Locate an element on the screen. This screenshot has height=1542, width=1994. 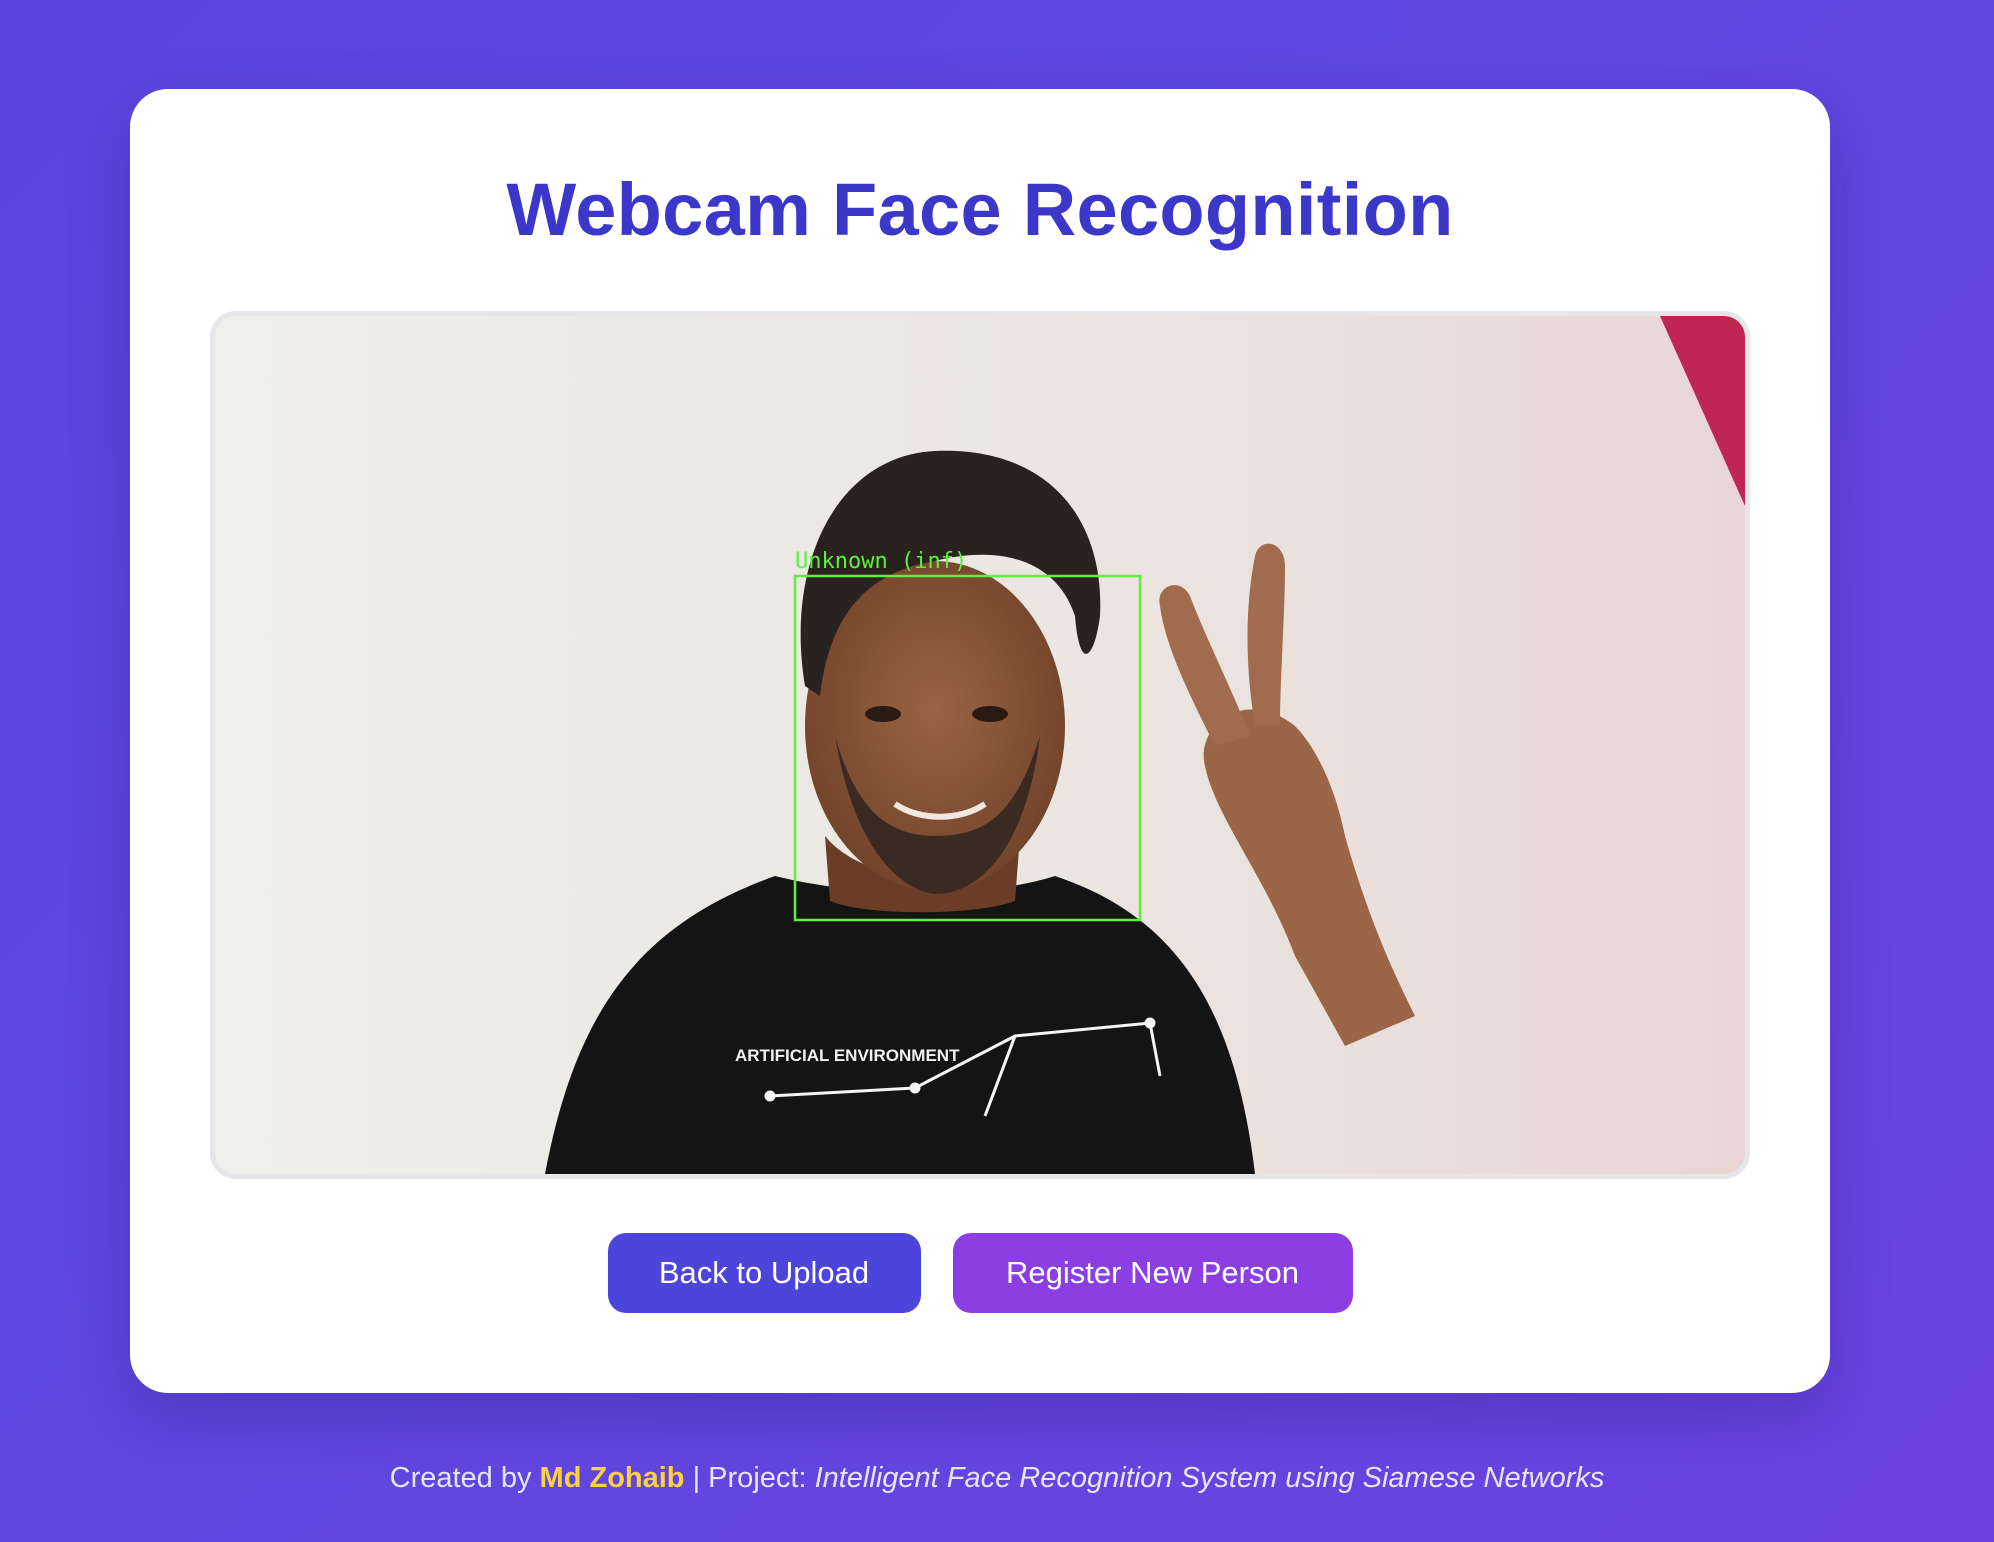
register-new-person-button: Register New Person is located at coordinates (1152, 1273).